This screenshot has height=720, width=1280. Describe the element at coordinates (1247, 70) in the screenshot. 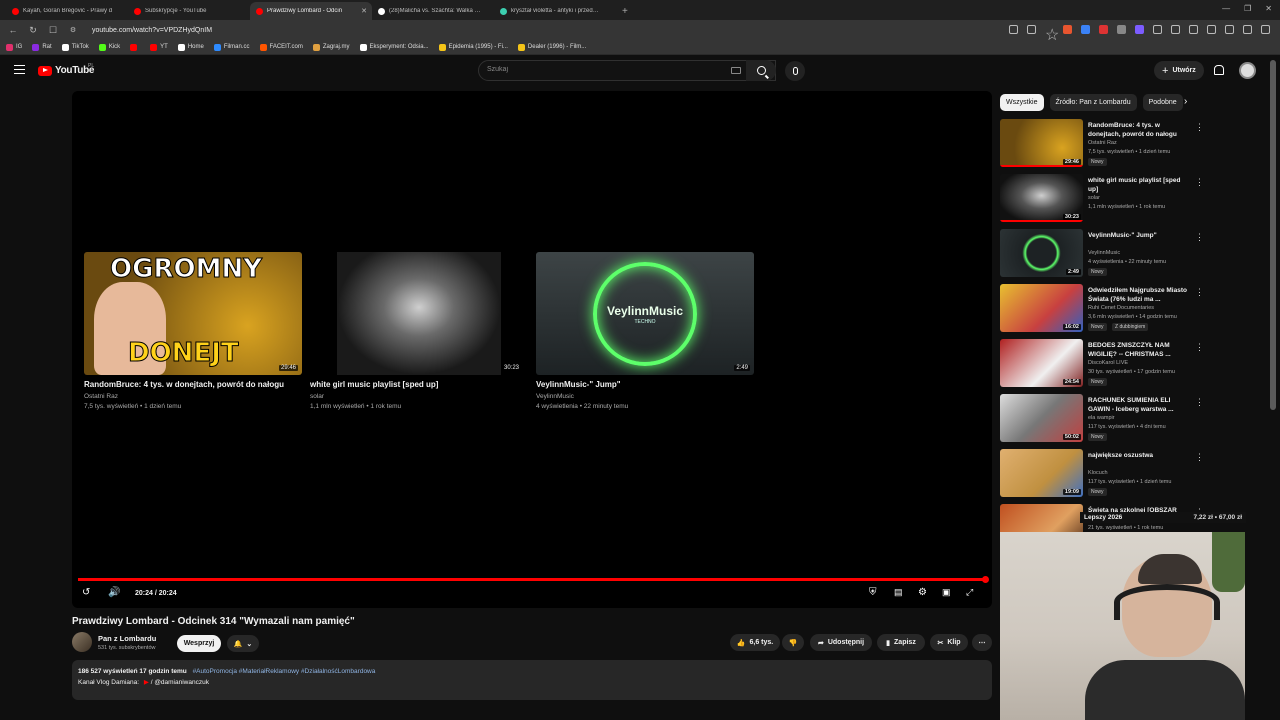

I see `account-avatar` at that location.